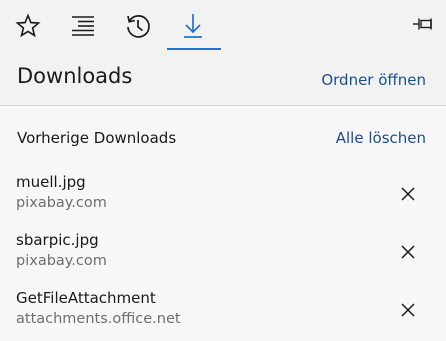  I want to click on download-item-name: muell.jpg, so click(51, 182).